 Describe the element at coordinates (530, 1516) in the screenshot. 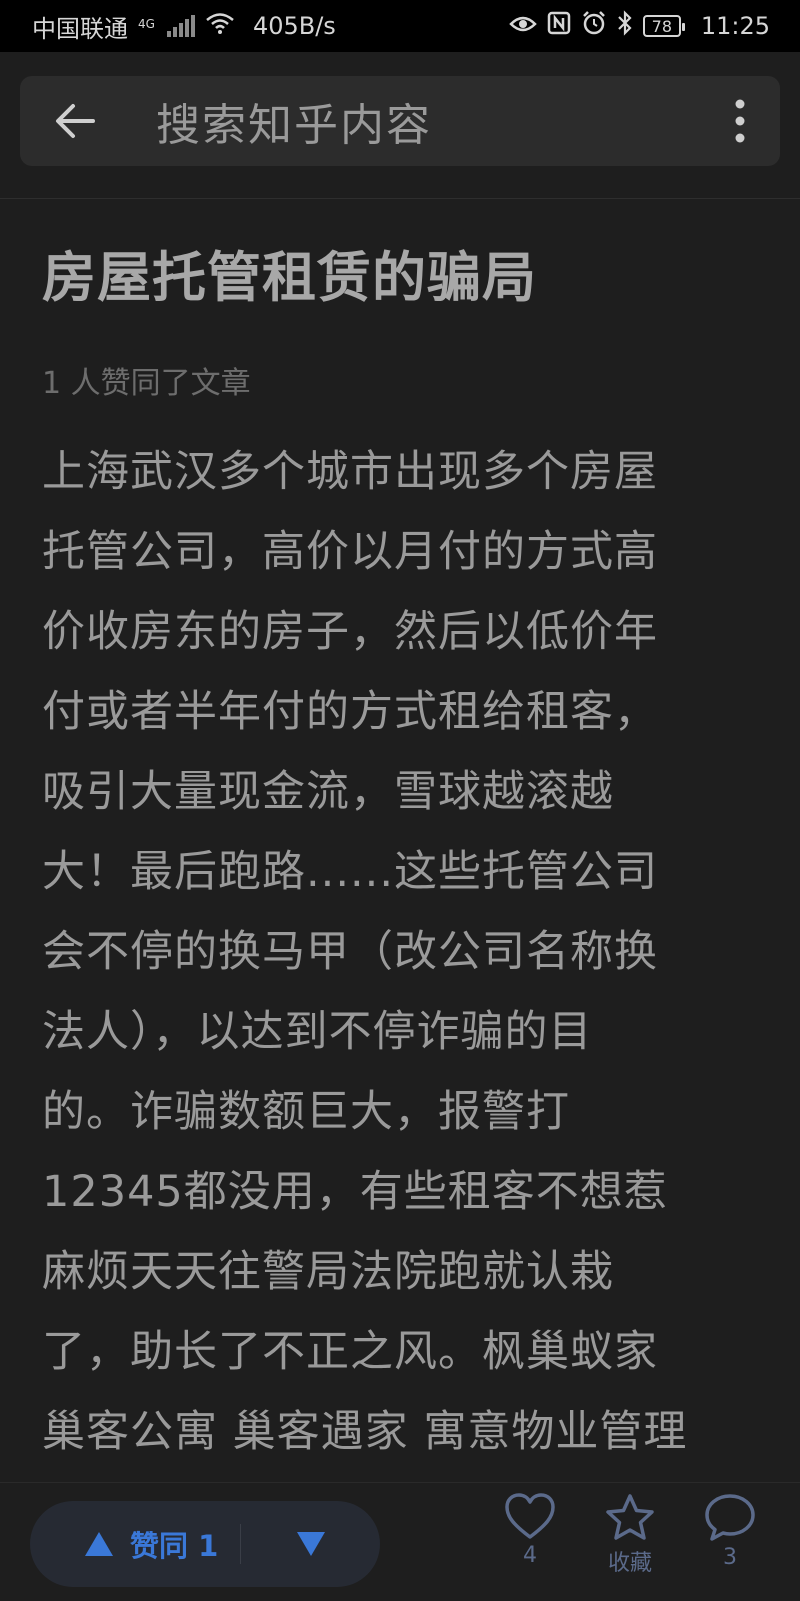

I see `heart-icon` at that location.